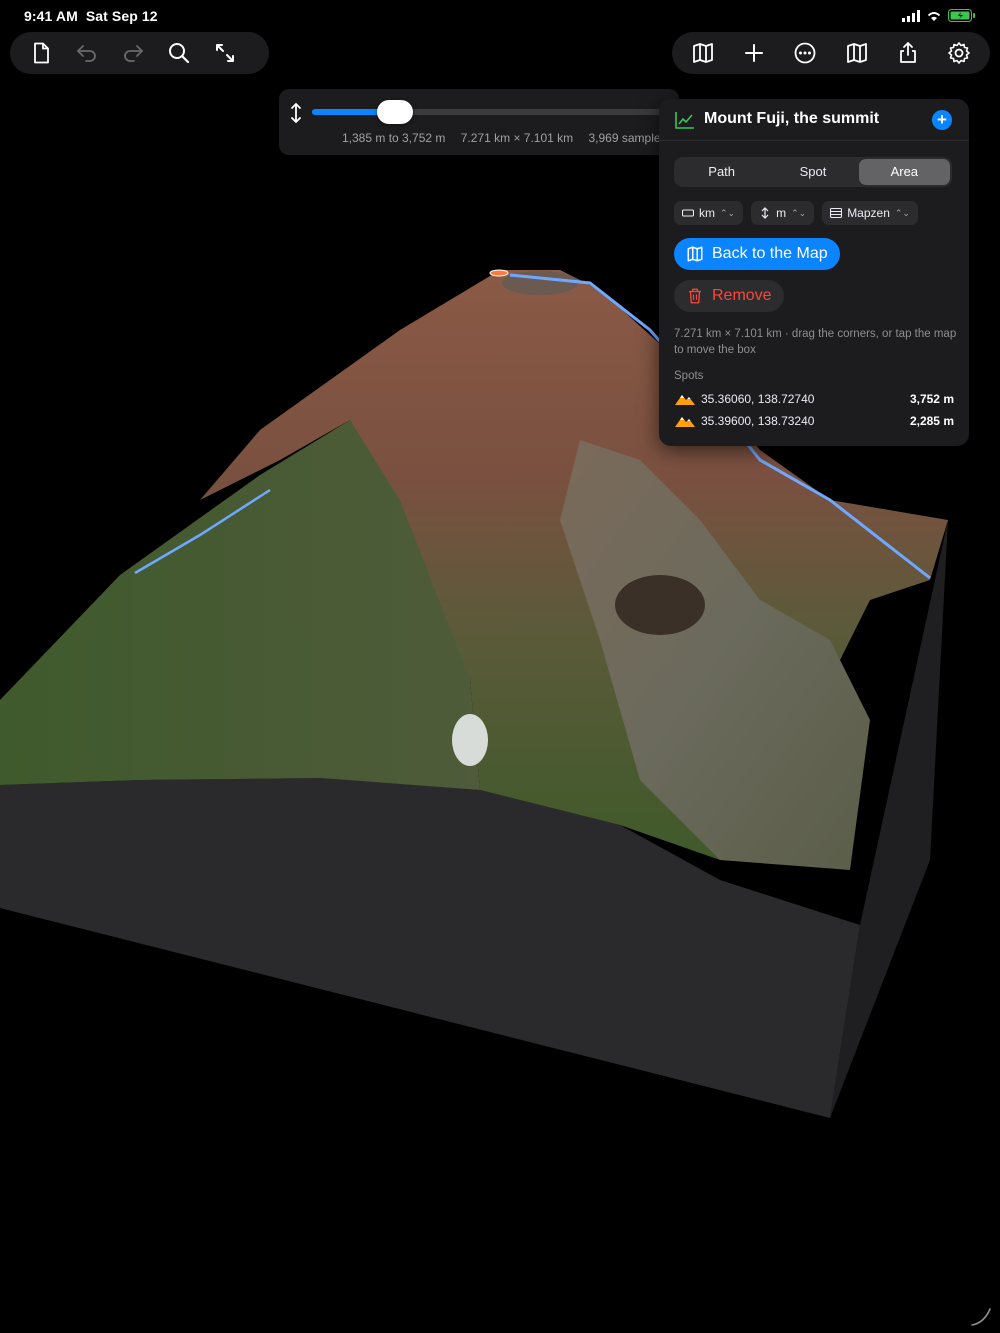  What do you see at coordinates (394, 138) in the screenshot?
I see `elevation-range: 1,385 m to 3,752 m` at bounding box center [394, 138].